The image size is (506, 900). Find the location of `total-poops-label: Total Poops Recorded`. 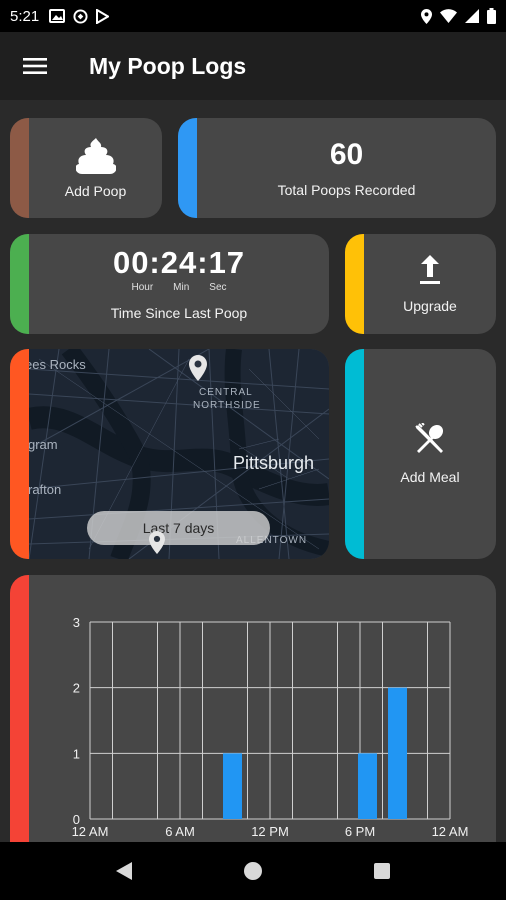

total-poops-label: Total Poops Recorded is located at coordinates (346, 190).